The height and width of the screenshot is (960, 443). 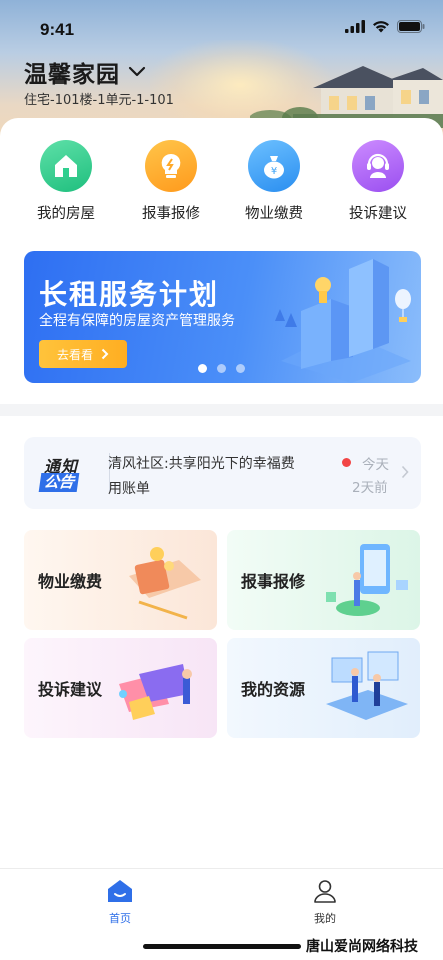 What do you see at coordinates (155, 692) in the screenshot?
I see `complaint-illustration` at bounding box center [155, 692].